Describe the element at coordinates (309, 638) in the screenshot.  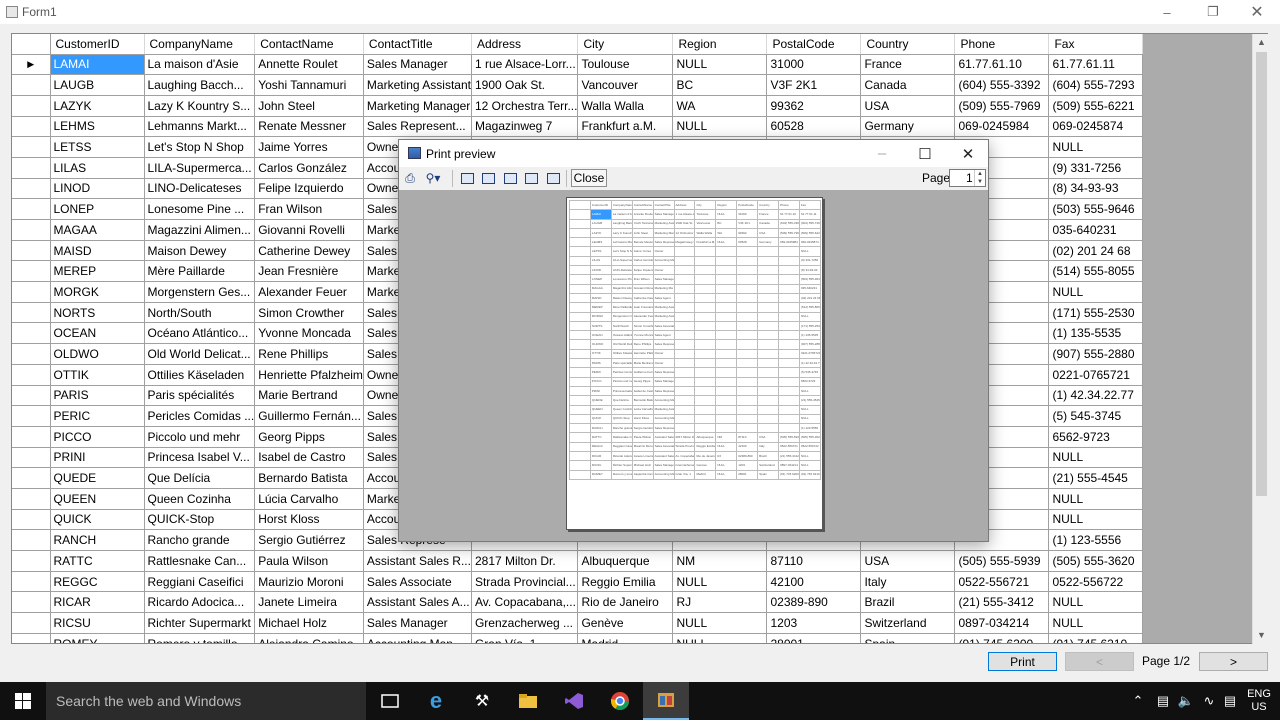
I see `table-cell: Alejandra Camino` at that location.